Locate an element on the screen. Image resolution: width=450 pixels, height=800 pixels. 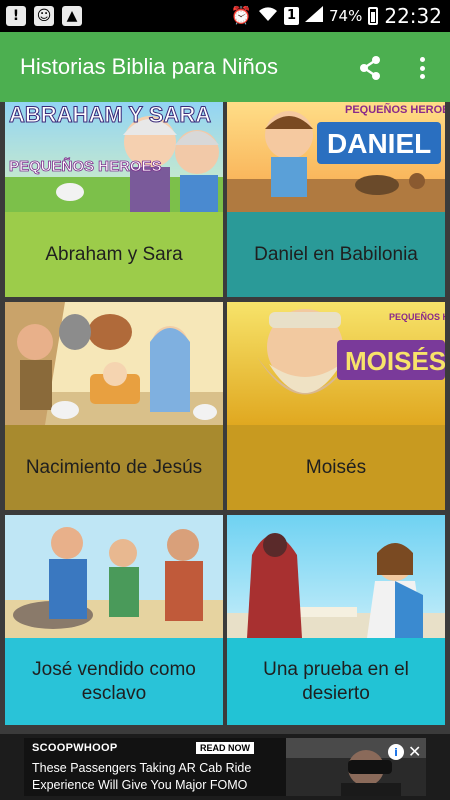
ad-brand: SCOOPWHOOP is located at coordinates (75, 748).